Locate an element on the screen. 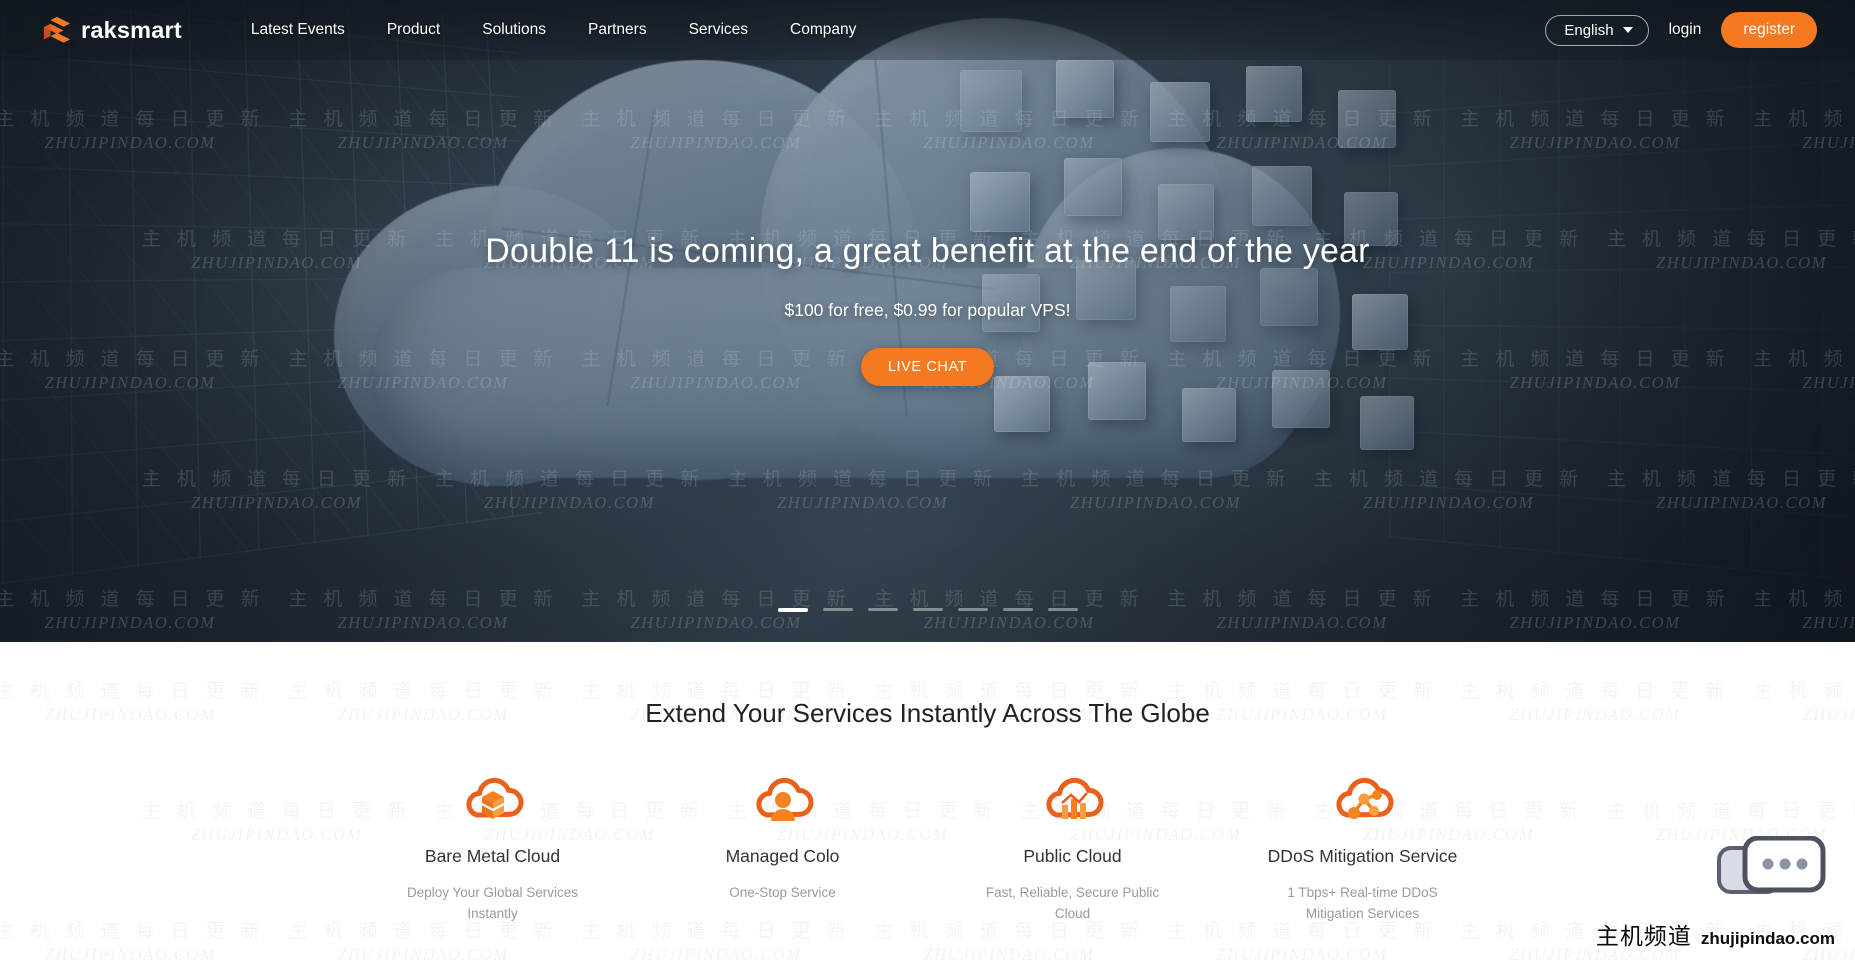 The width and height of the screenshot is (1855, 961). login-link: login is located at coordinates (1685, 30).